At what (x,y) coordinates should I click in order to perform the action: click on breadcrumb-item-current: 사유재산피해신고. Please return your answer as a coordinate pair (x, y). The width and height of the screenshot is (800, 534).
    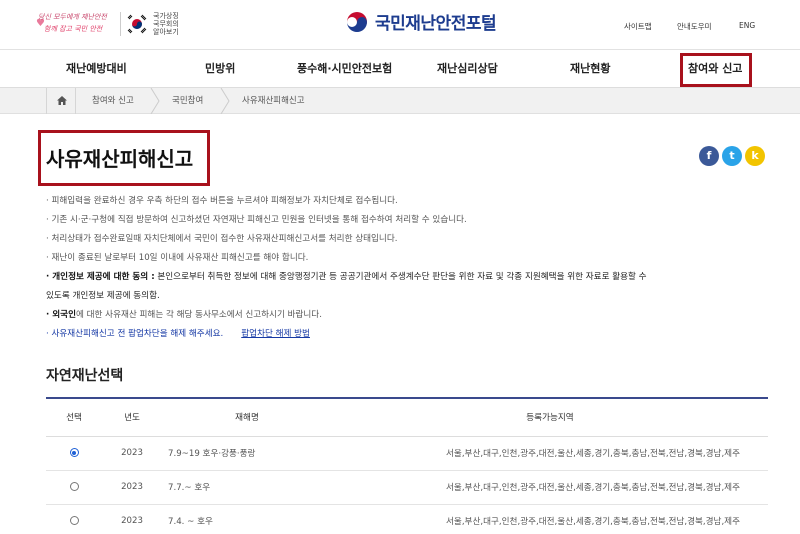
    Looking at the image, I should click on (273, 101).